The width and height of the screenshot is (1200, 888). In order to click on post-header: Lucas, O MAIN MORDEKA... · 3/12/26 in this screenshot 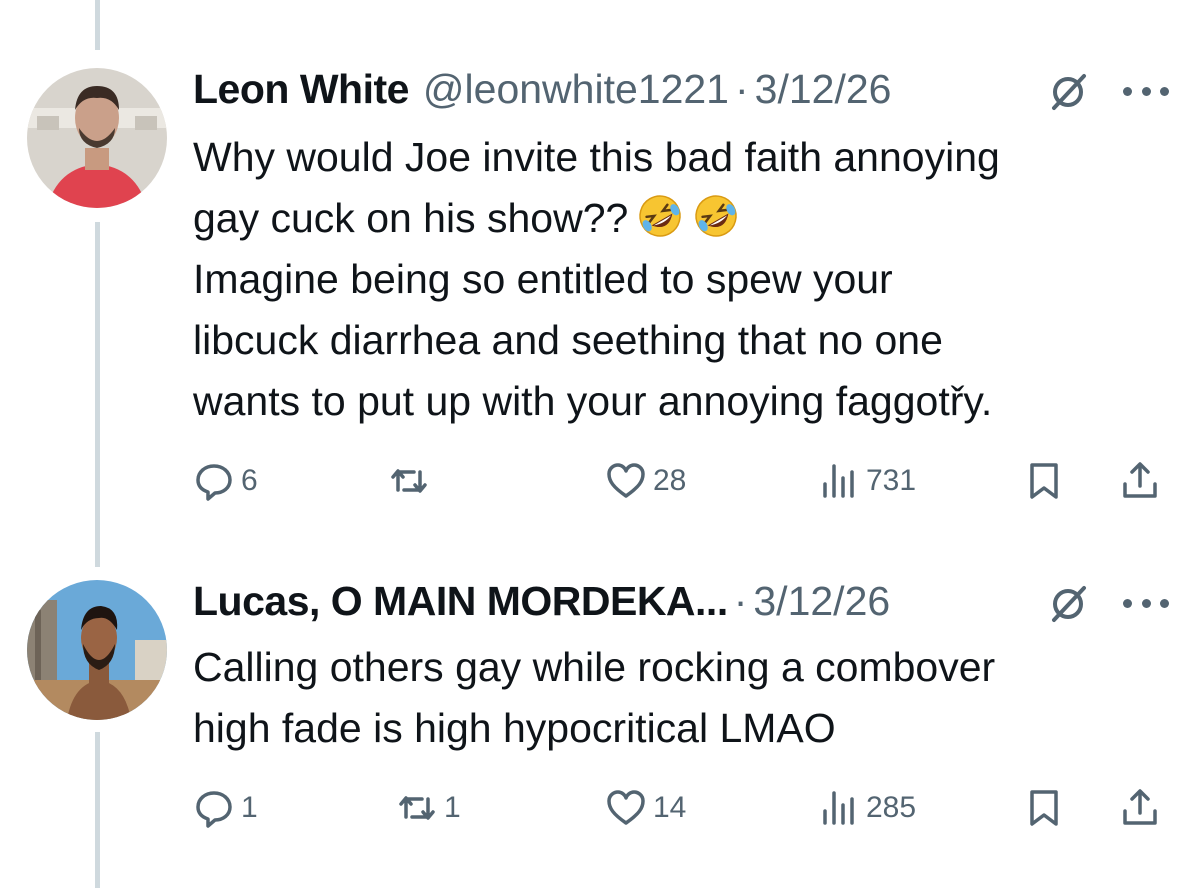, I will do `click(541, 601)`.